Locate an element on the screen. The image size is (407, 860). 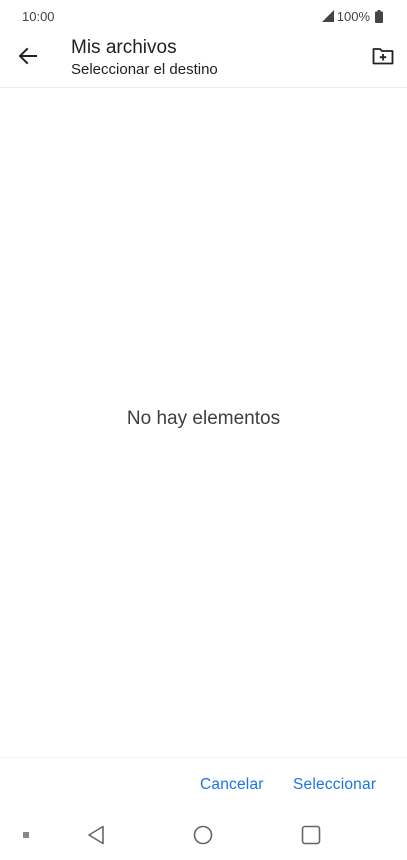
select-button: Seleccionar is located at coordinates (334, 785).